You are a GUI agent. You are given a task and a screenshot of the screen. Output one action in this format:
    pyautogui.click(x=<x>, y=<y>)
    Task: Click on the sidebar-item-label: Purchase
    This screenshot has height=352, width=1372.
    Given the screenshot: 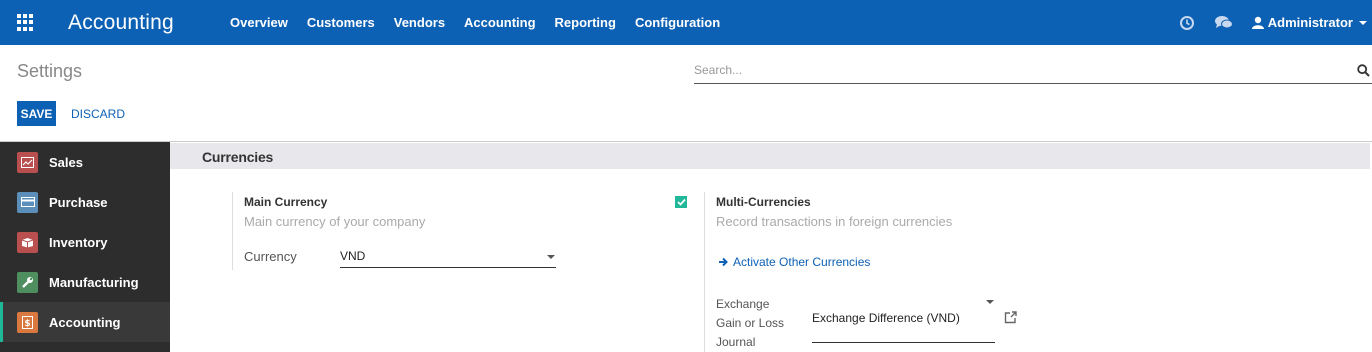 What is the action you would take?
    pyautogui.click(x=78, y=202)
    